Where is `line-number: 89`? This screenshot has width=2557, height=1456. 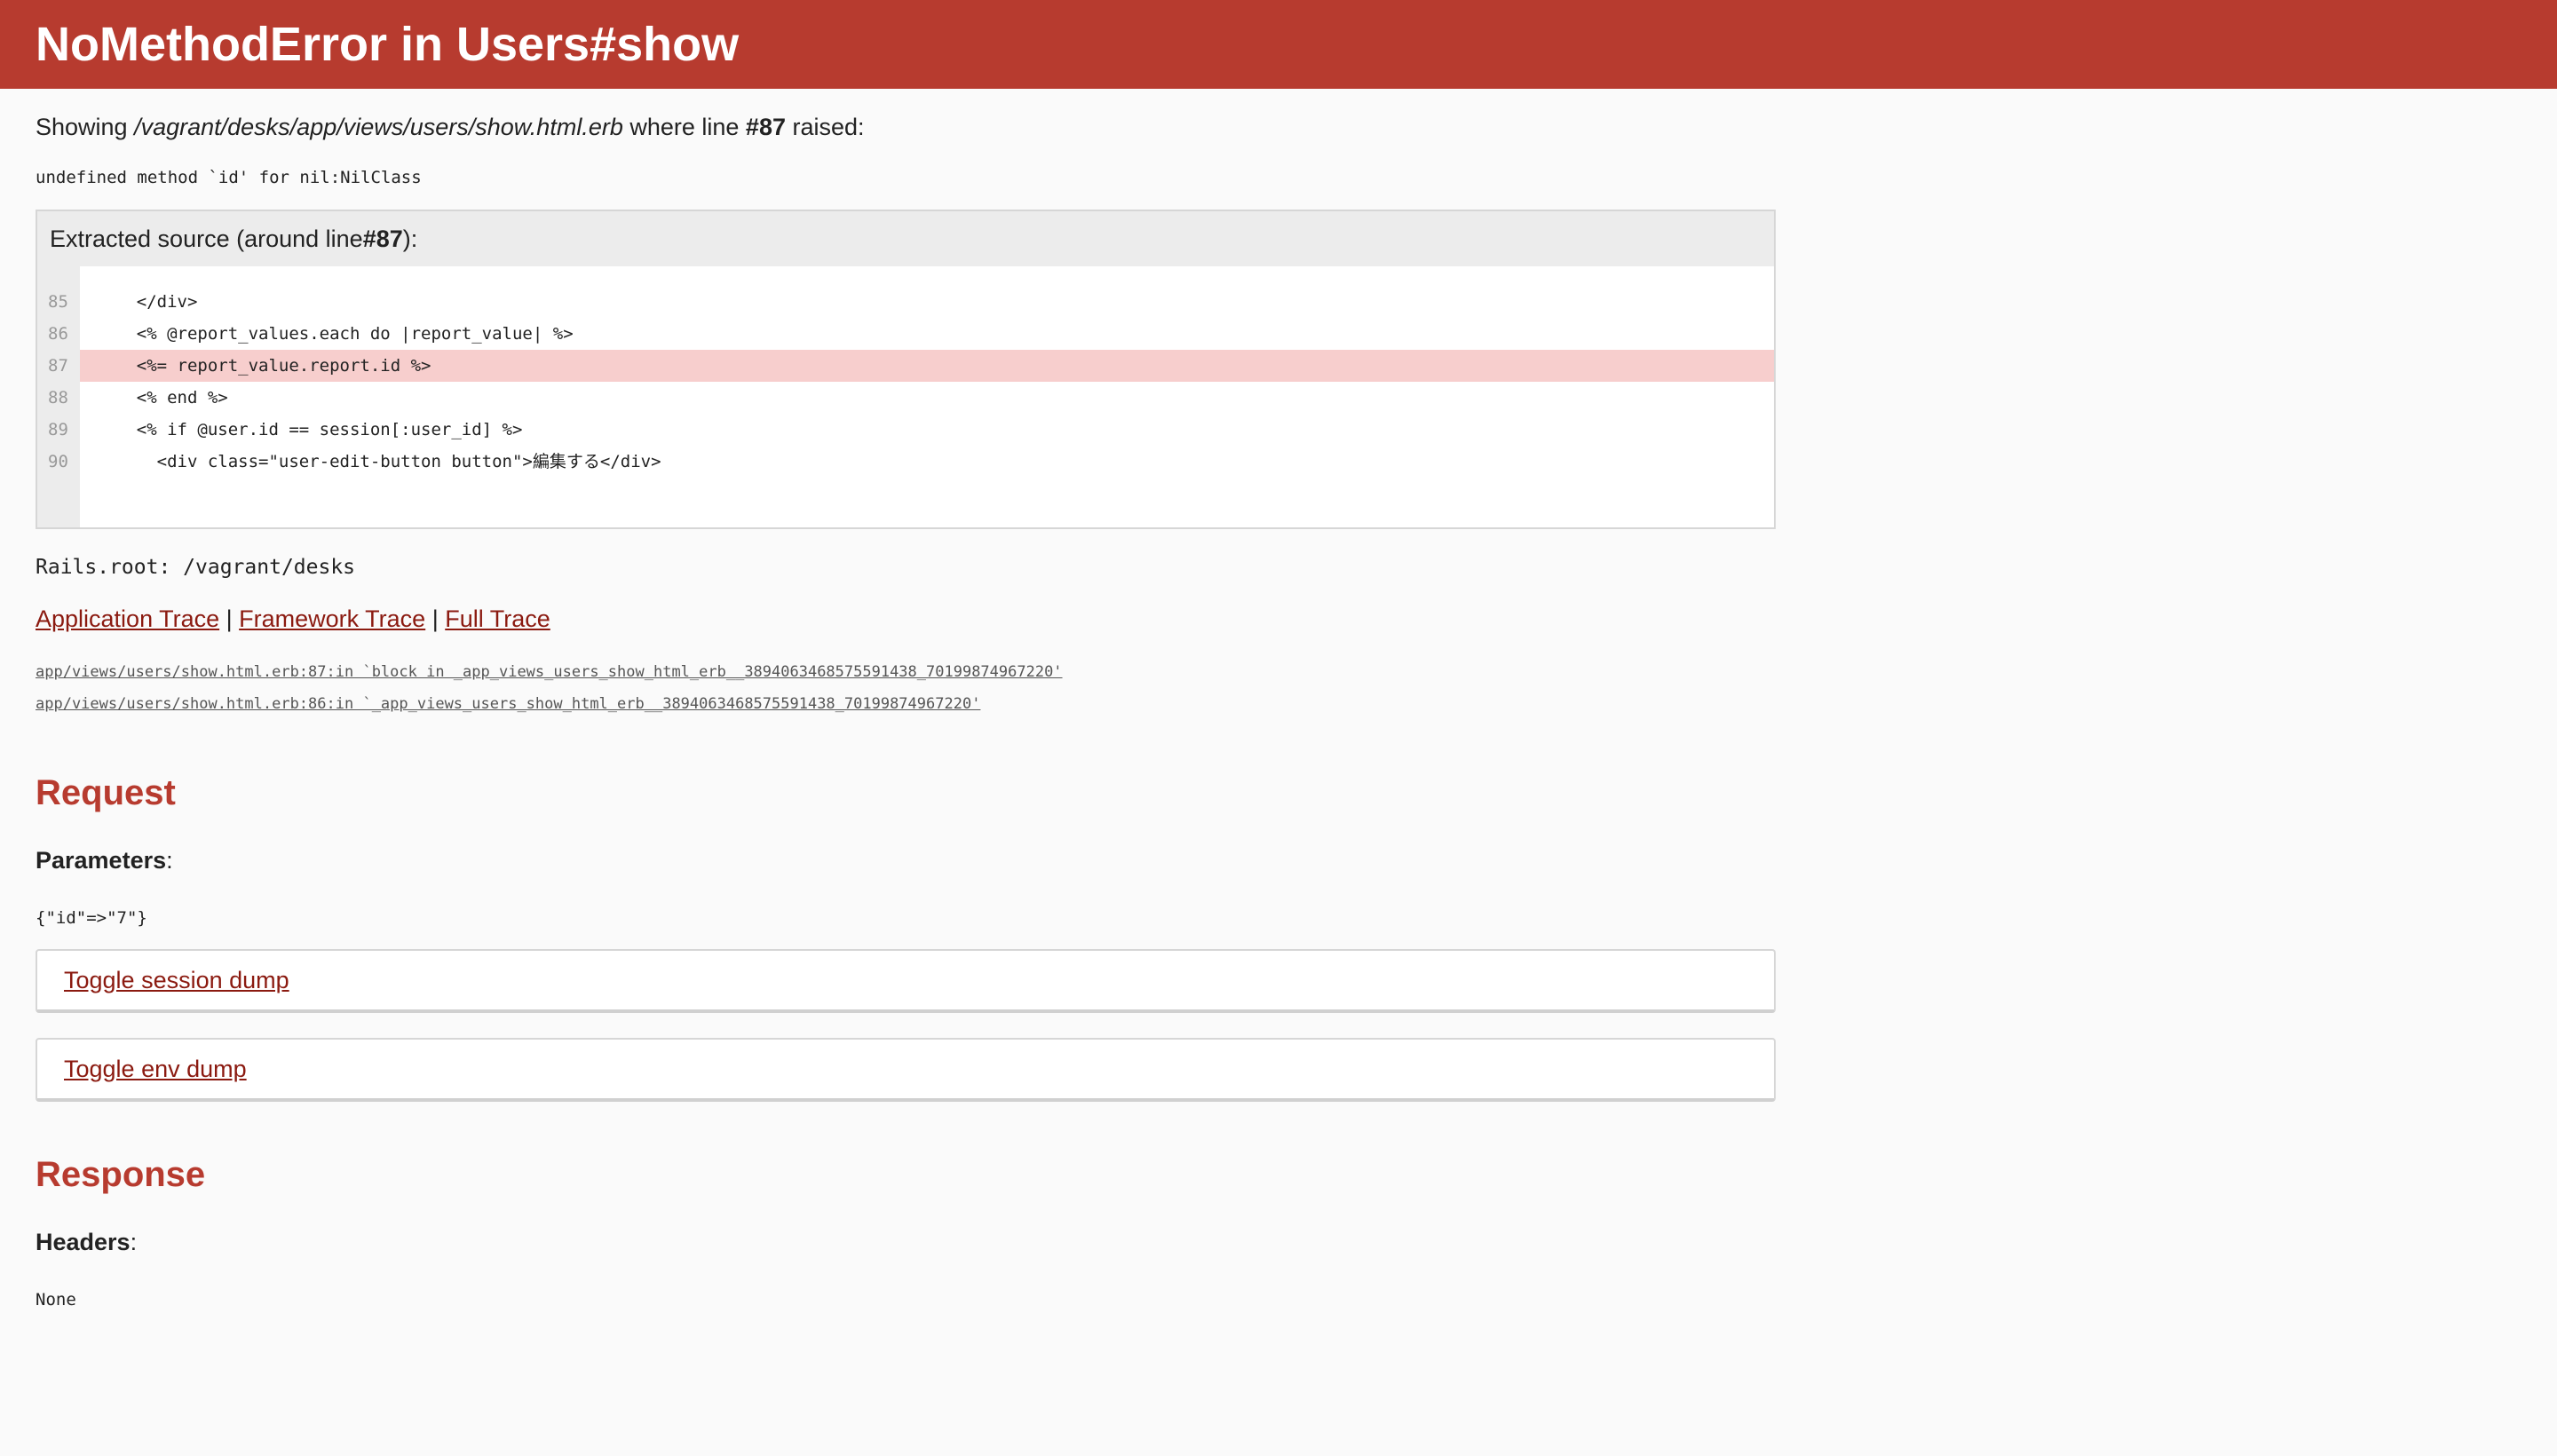
line-number: 89 is located at coordinates (58, 429).